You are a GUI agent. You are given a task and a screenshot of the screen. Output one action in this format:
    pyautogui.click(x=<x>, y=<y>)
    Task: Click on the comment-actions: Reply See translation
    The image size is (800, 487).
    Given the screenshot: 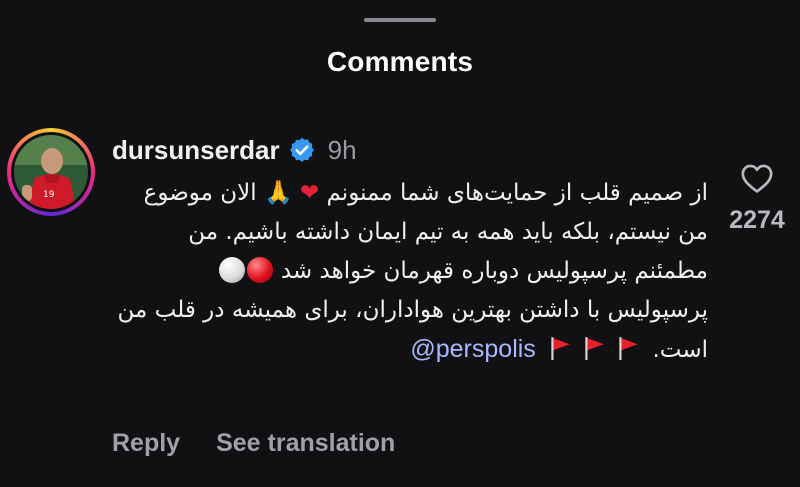 What is the action you would take?
    pyautogui.click(x=253, y=443)
    